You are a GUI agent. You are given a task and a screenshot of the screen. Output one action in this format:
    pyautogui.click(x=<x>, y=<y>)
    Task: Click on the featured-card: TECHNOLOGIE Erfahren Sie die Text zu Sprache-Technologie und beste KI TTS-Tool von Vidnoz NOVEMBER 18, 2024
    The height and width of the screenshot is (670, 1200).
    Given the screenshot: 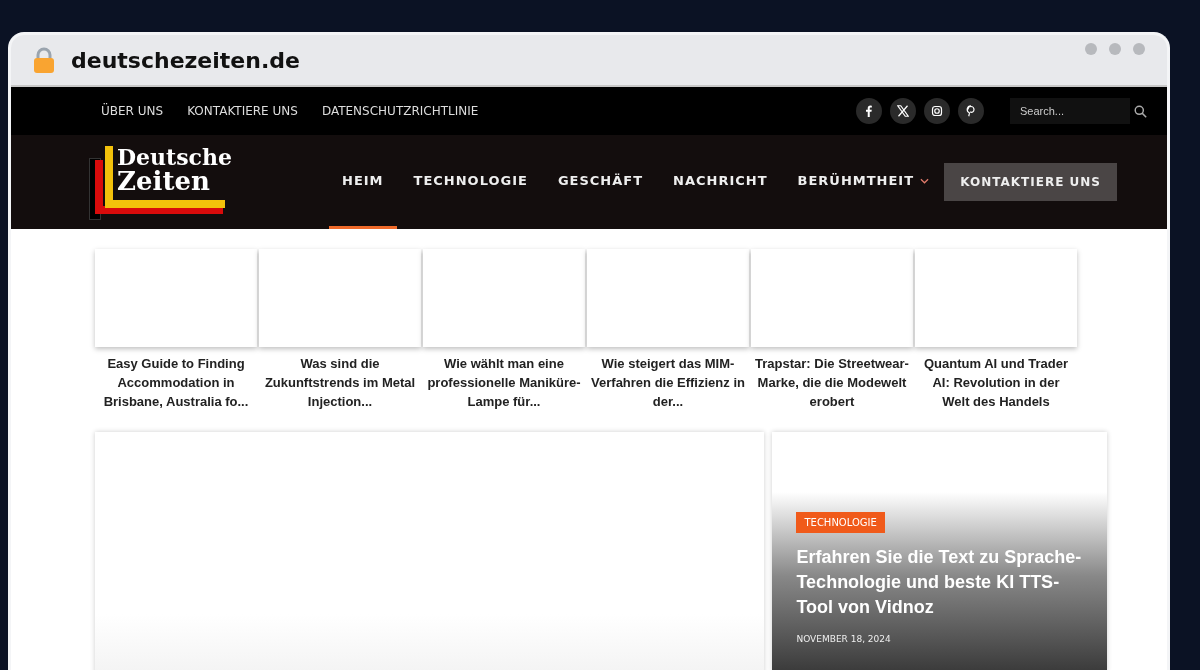 What is the action you would take?
    pyautogui.click(x=939, y=550)
    